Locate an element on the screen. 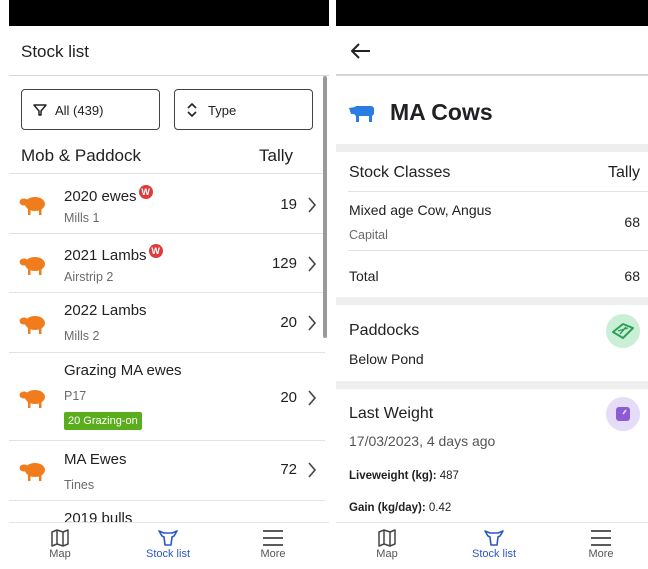 The width and height of the screenshot is (648, 569). stock-classes-heading: Stock Classes is located at coordinates (400, 172).